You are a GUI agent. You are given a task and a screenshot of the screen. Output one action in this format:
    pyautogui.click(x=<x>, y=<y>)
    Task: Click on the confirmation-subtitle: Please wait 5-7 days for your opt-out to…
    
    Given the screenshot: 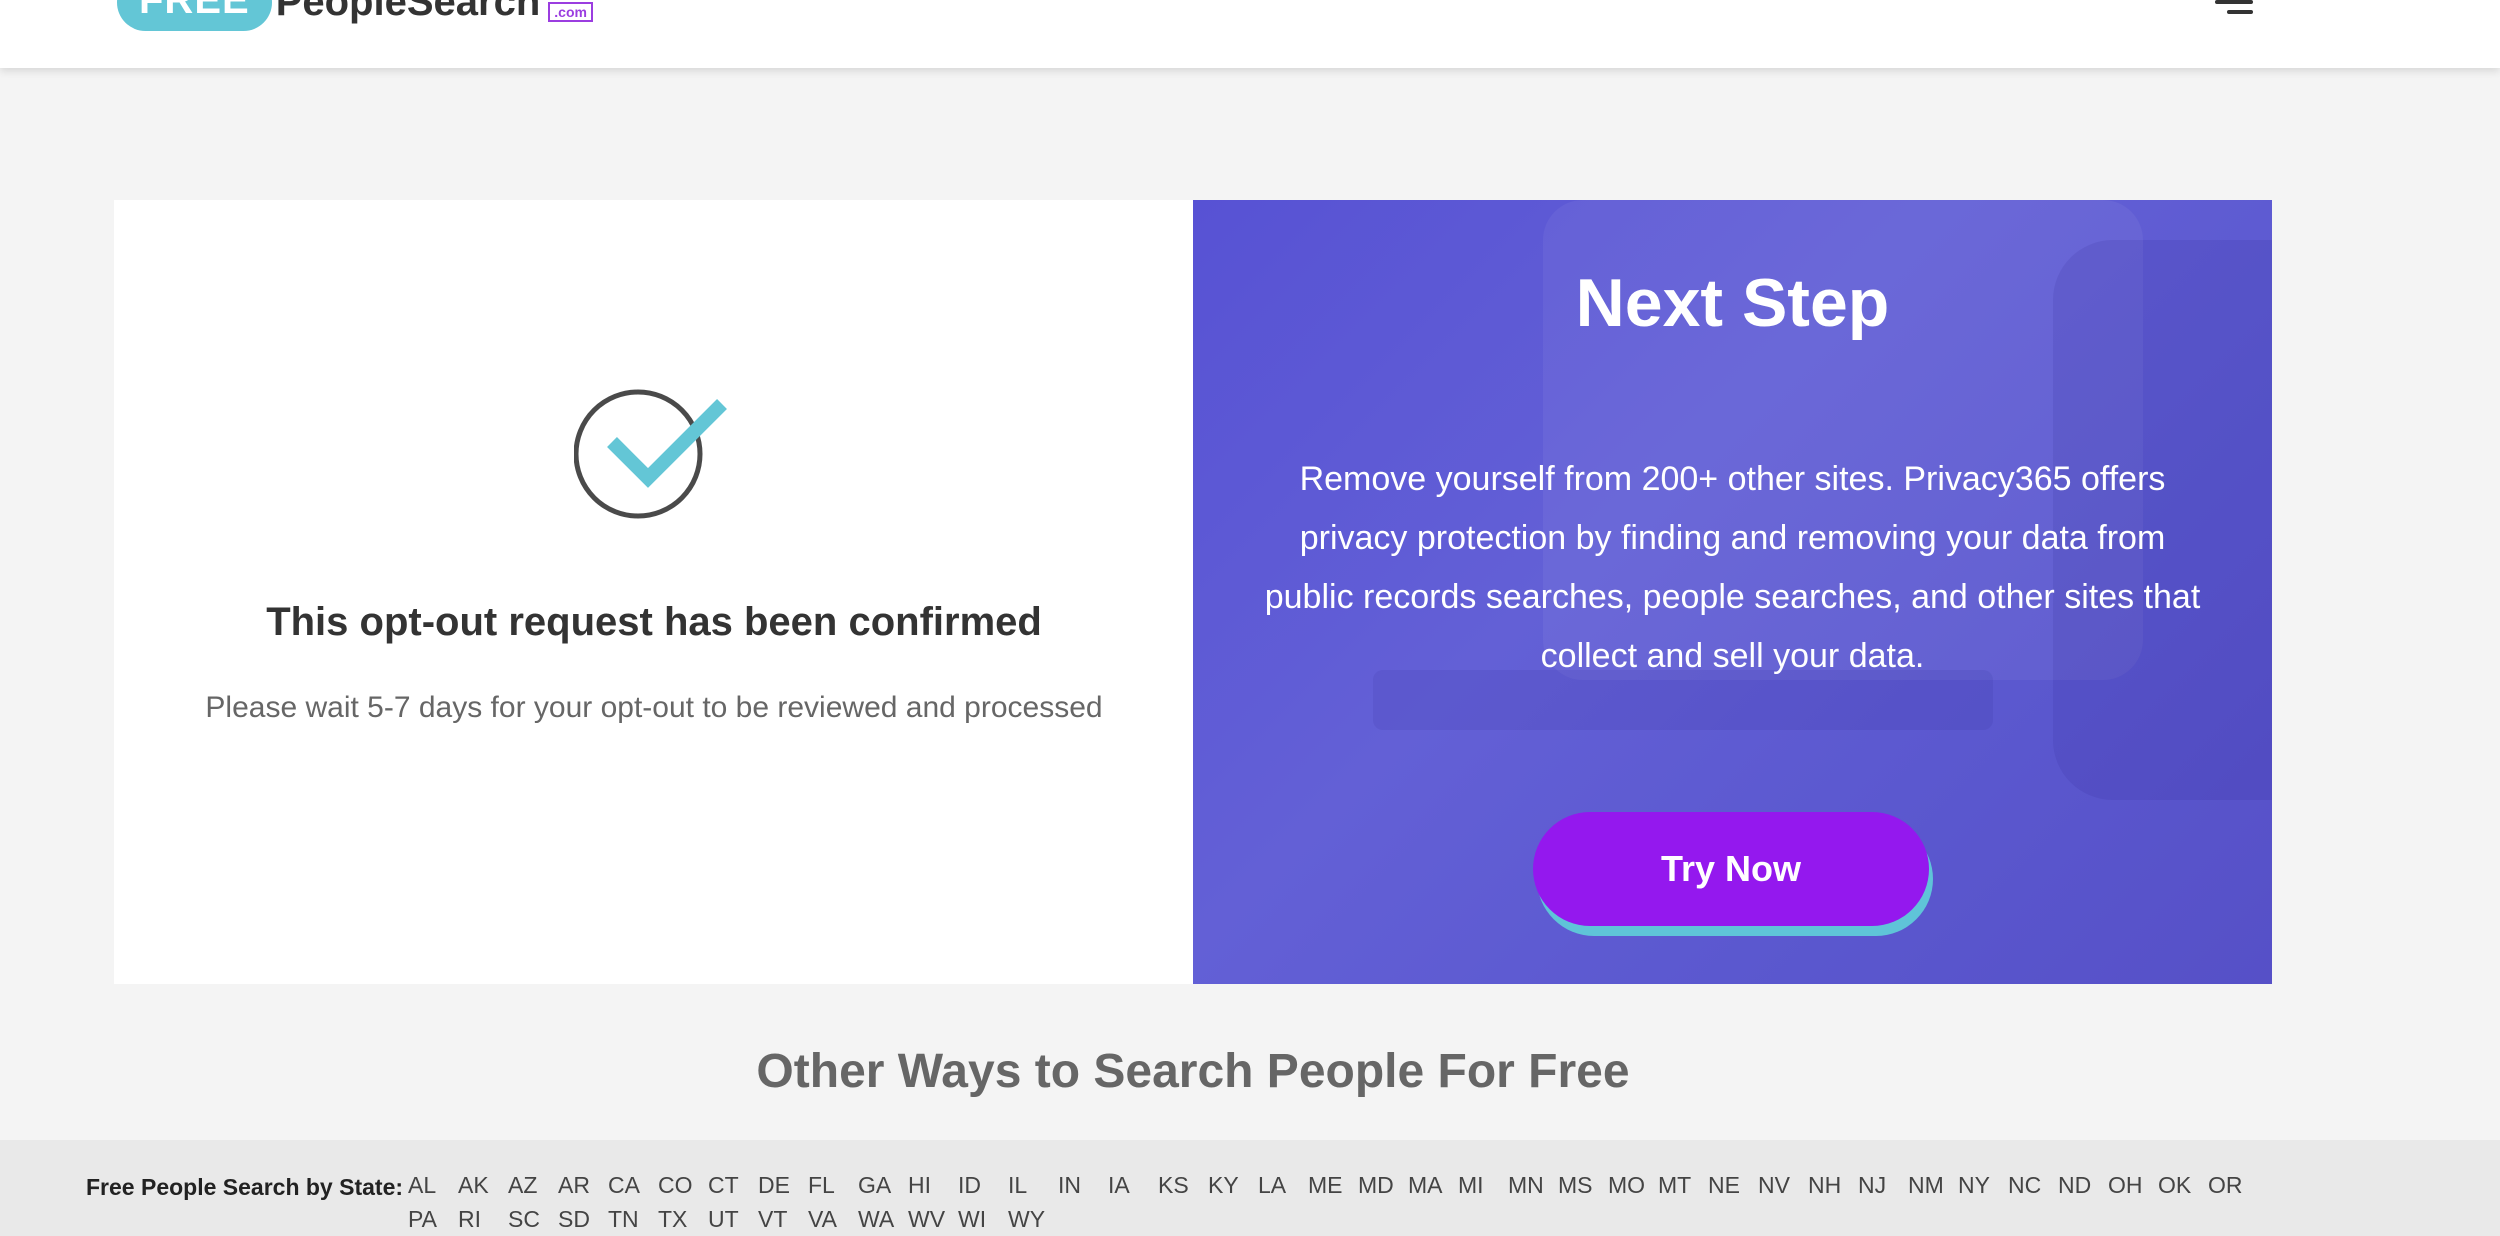 What is the action you would take?
    pyautogui.click(x=654, y=707)
    